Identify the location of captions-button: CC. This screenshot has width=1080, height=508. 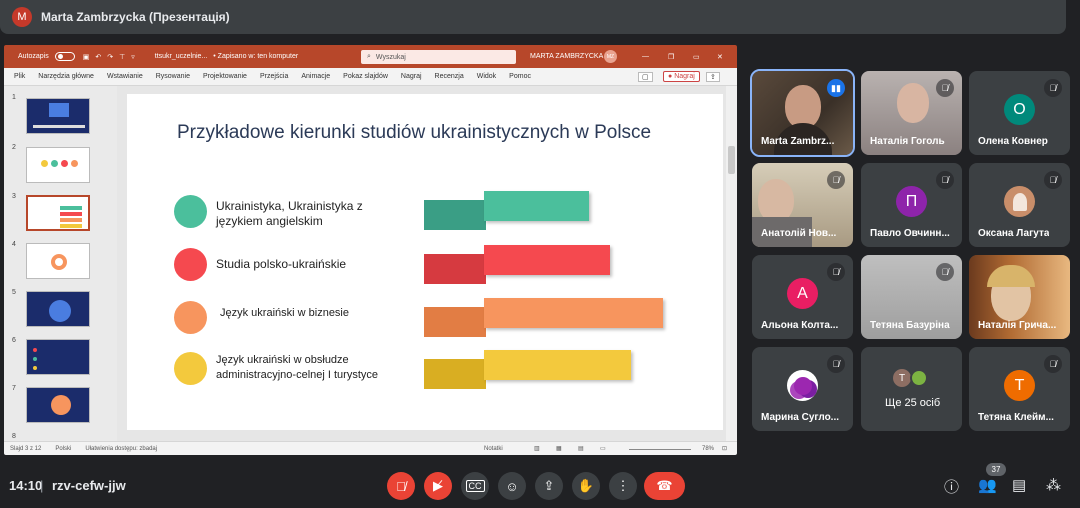
(475, 486).